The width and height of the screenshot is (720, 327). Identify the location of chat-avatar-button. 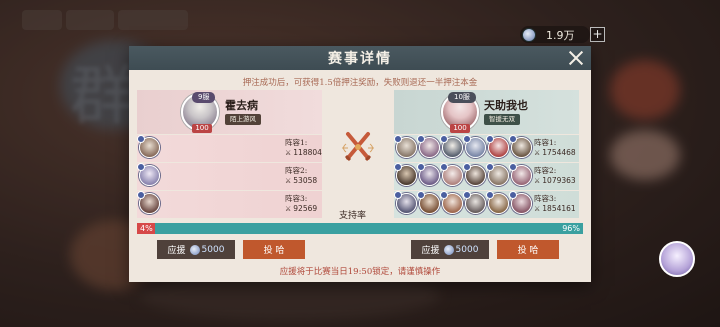
(677, 259).